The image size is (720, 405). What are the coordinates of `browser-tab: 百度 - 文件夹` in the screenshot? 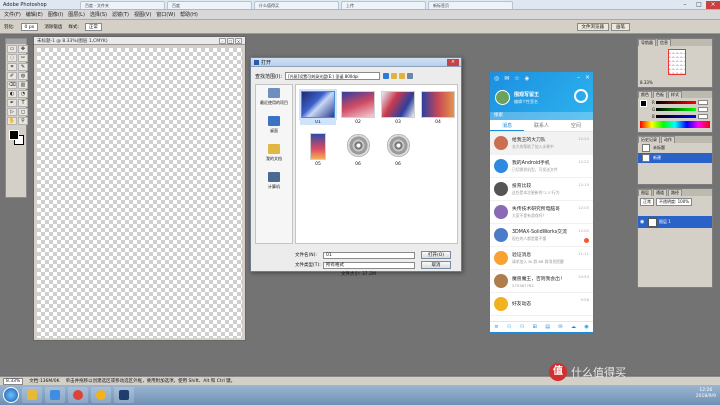 It's located at (122, 4).